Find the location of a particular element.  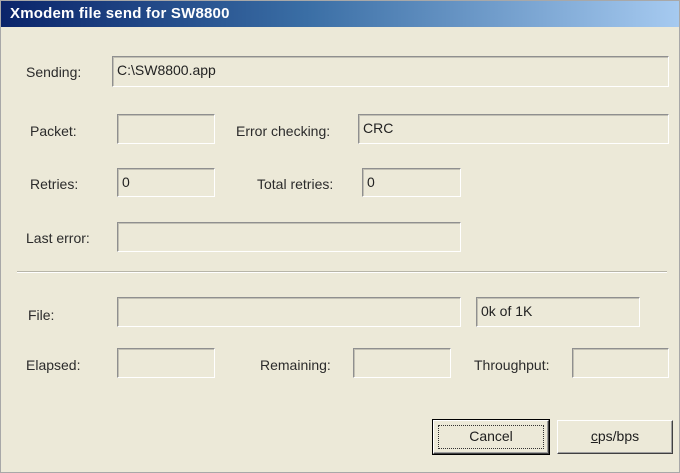

remaining-label: Remaining: is located at coordinates (295, 365).